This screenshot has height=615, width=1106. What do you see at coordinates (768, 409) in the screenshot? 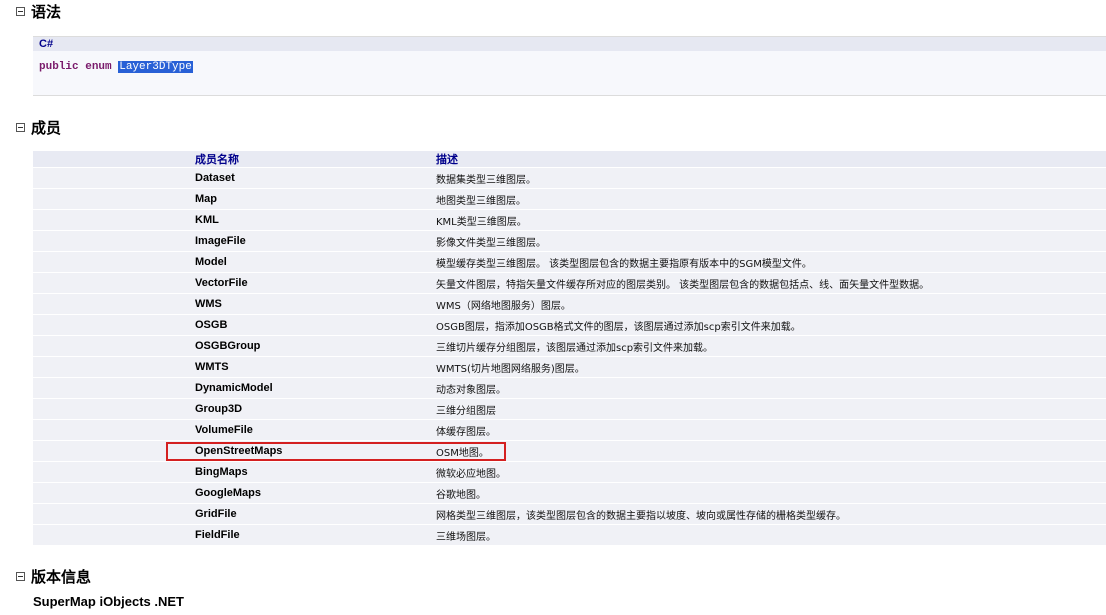
I see `member-description: 三维分组图层` at bounding box center [768, 409].